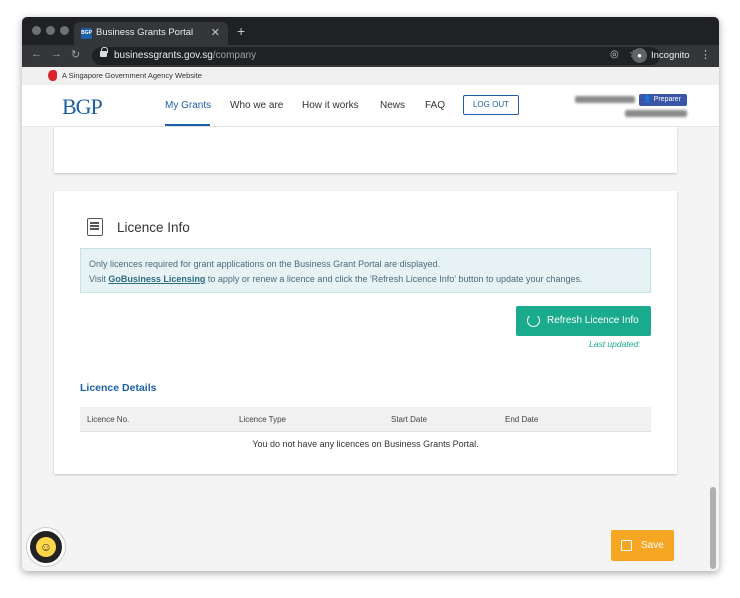 The height and width of the screenshot is (598, 740). What do you see at coordinates (118, 388) in the screenshot?
I see `licence-details-title: Licence Details` at bounding box center [118, 388].